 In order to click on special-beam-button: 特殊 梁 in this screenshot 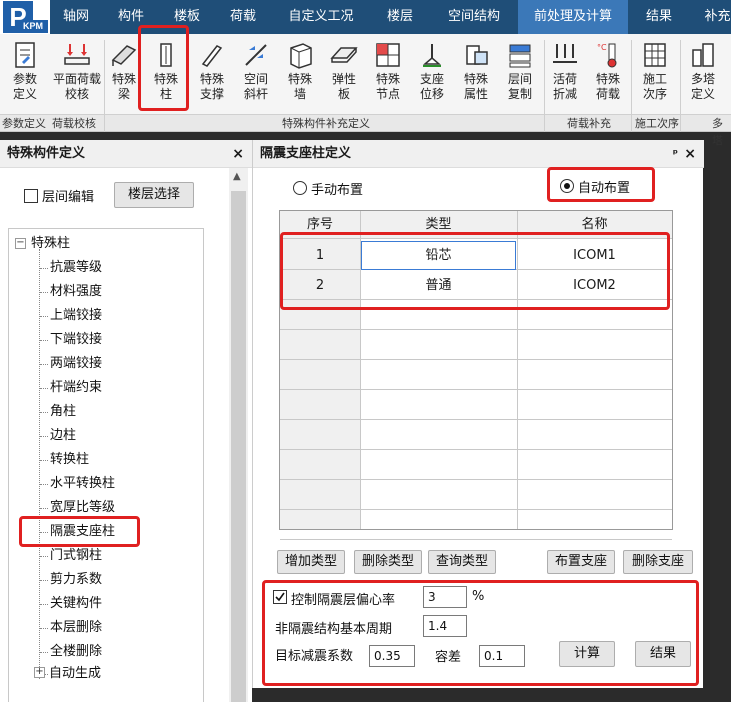, I will do `click(124, 74)`.